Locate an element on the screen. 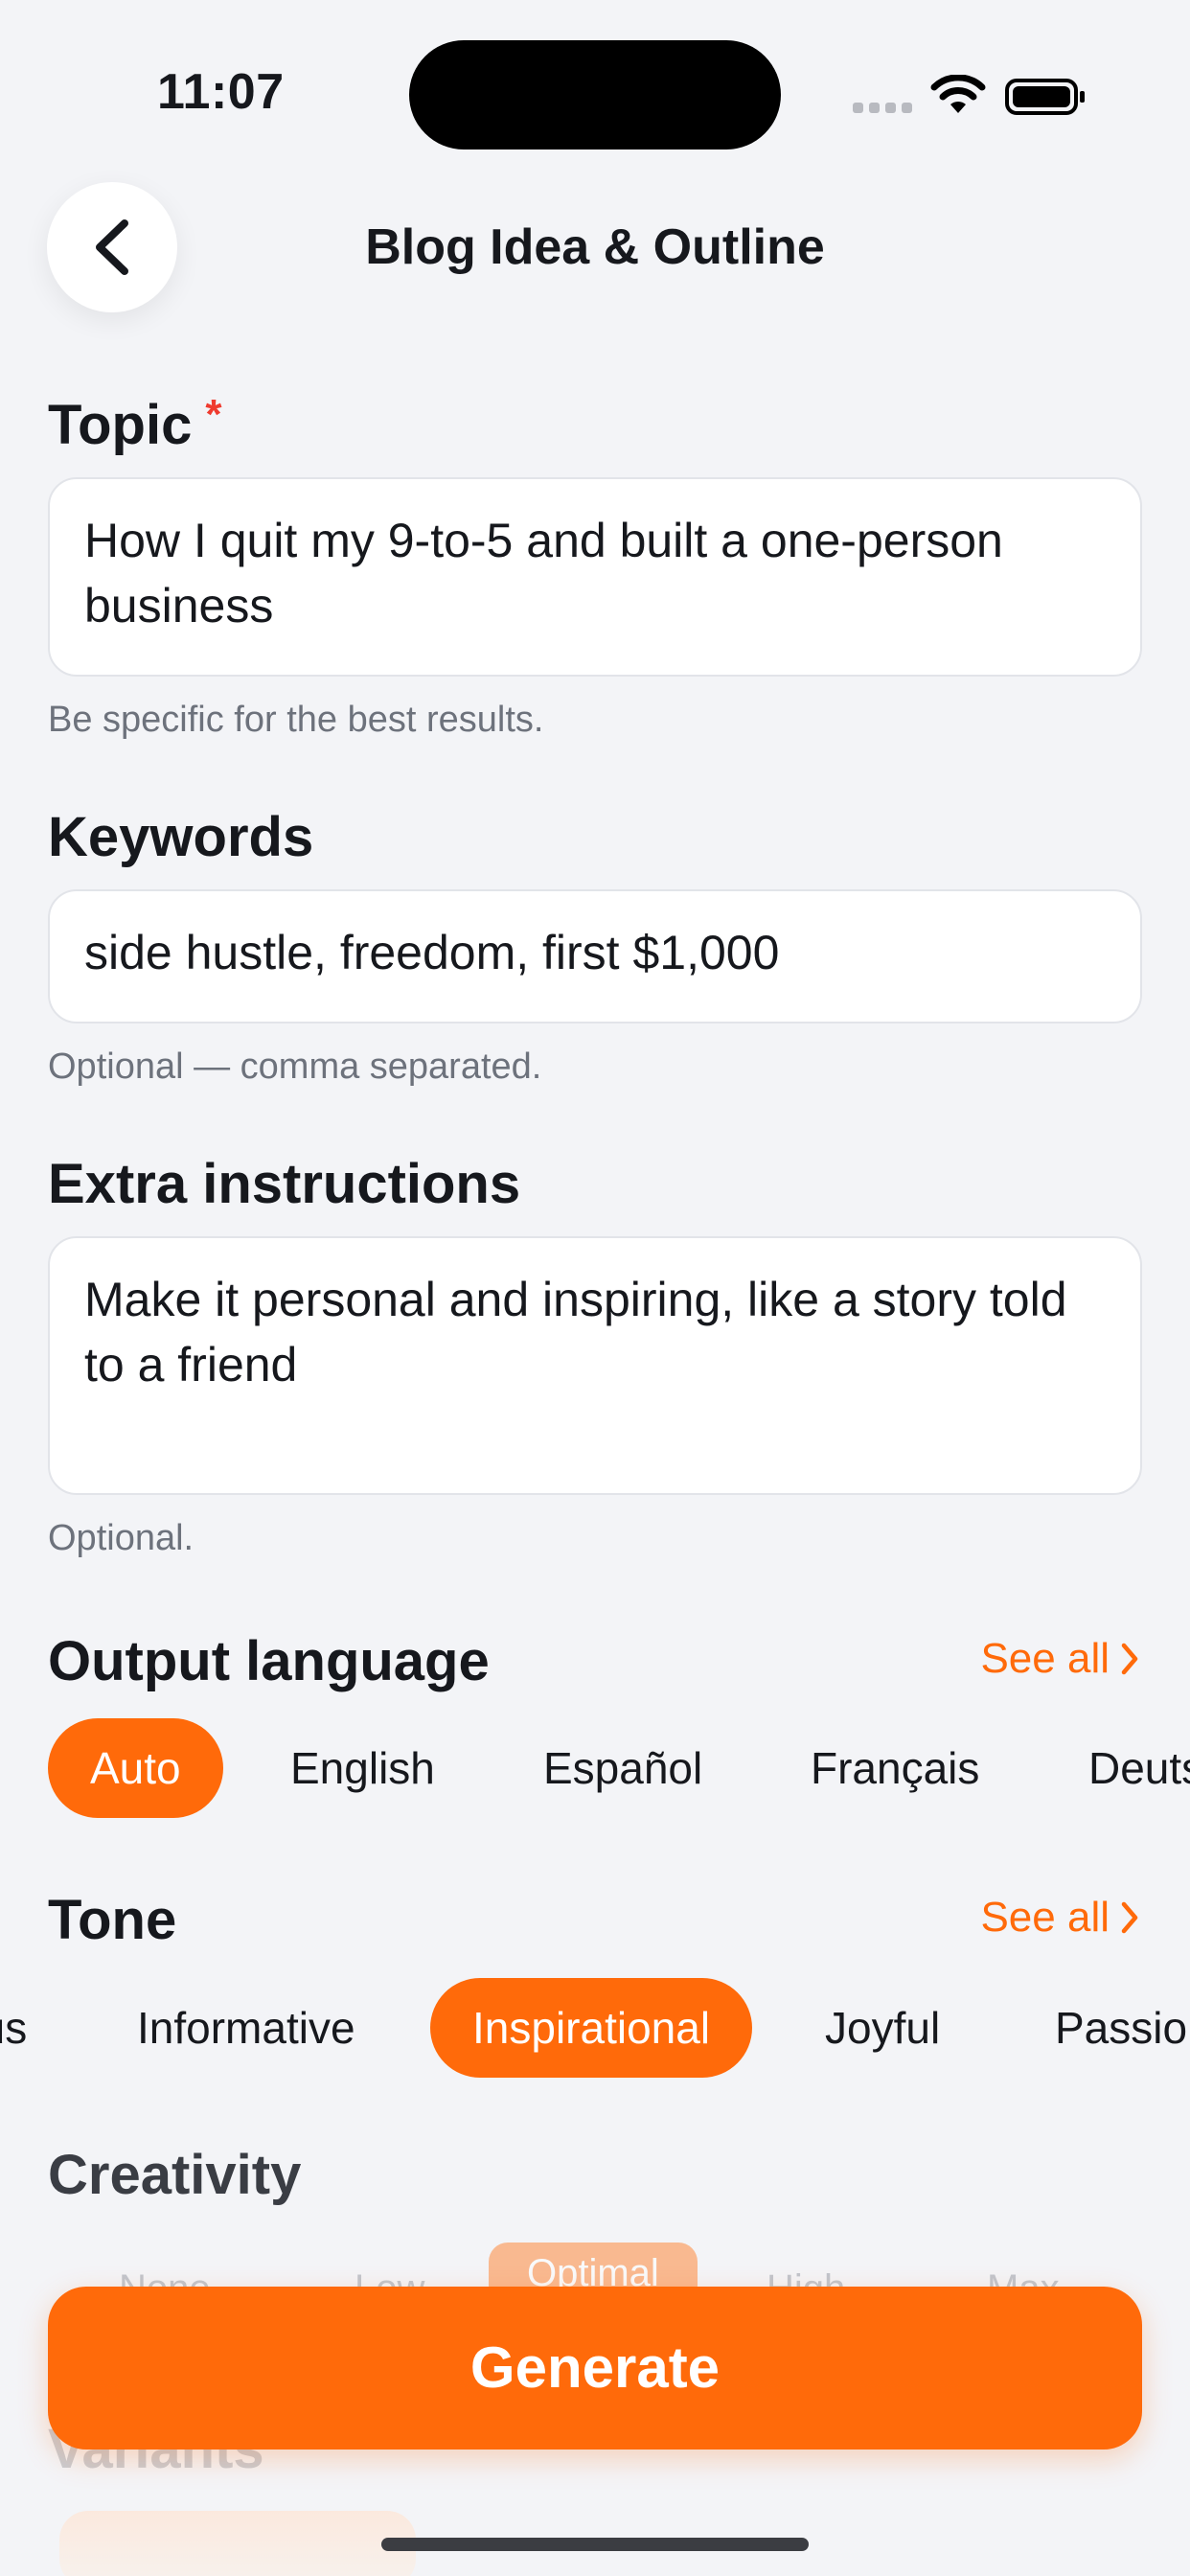  creativity-label: Creativity is located at coordinates (175, 2175).